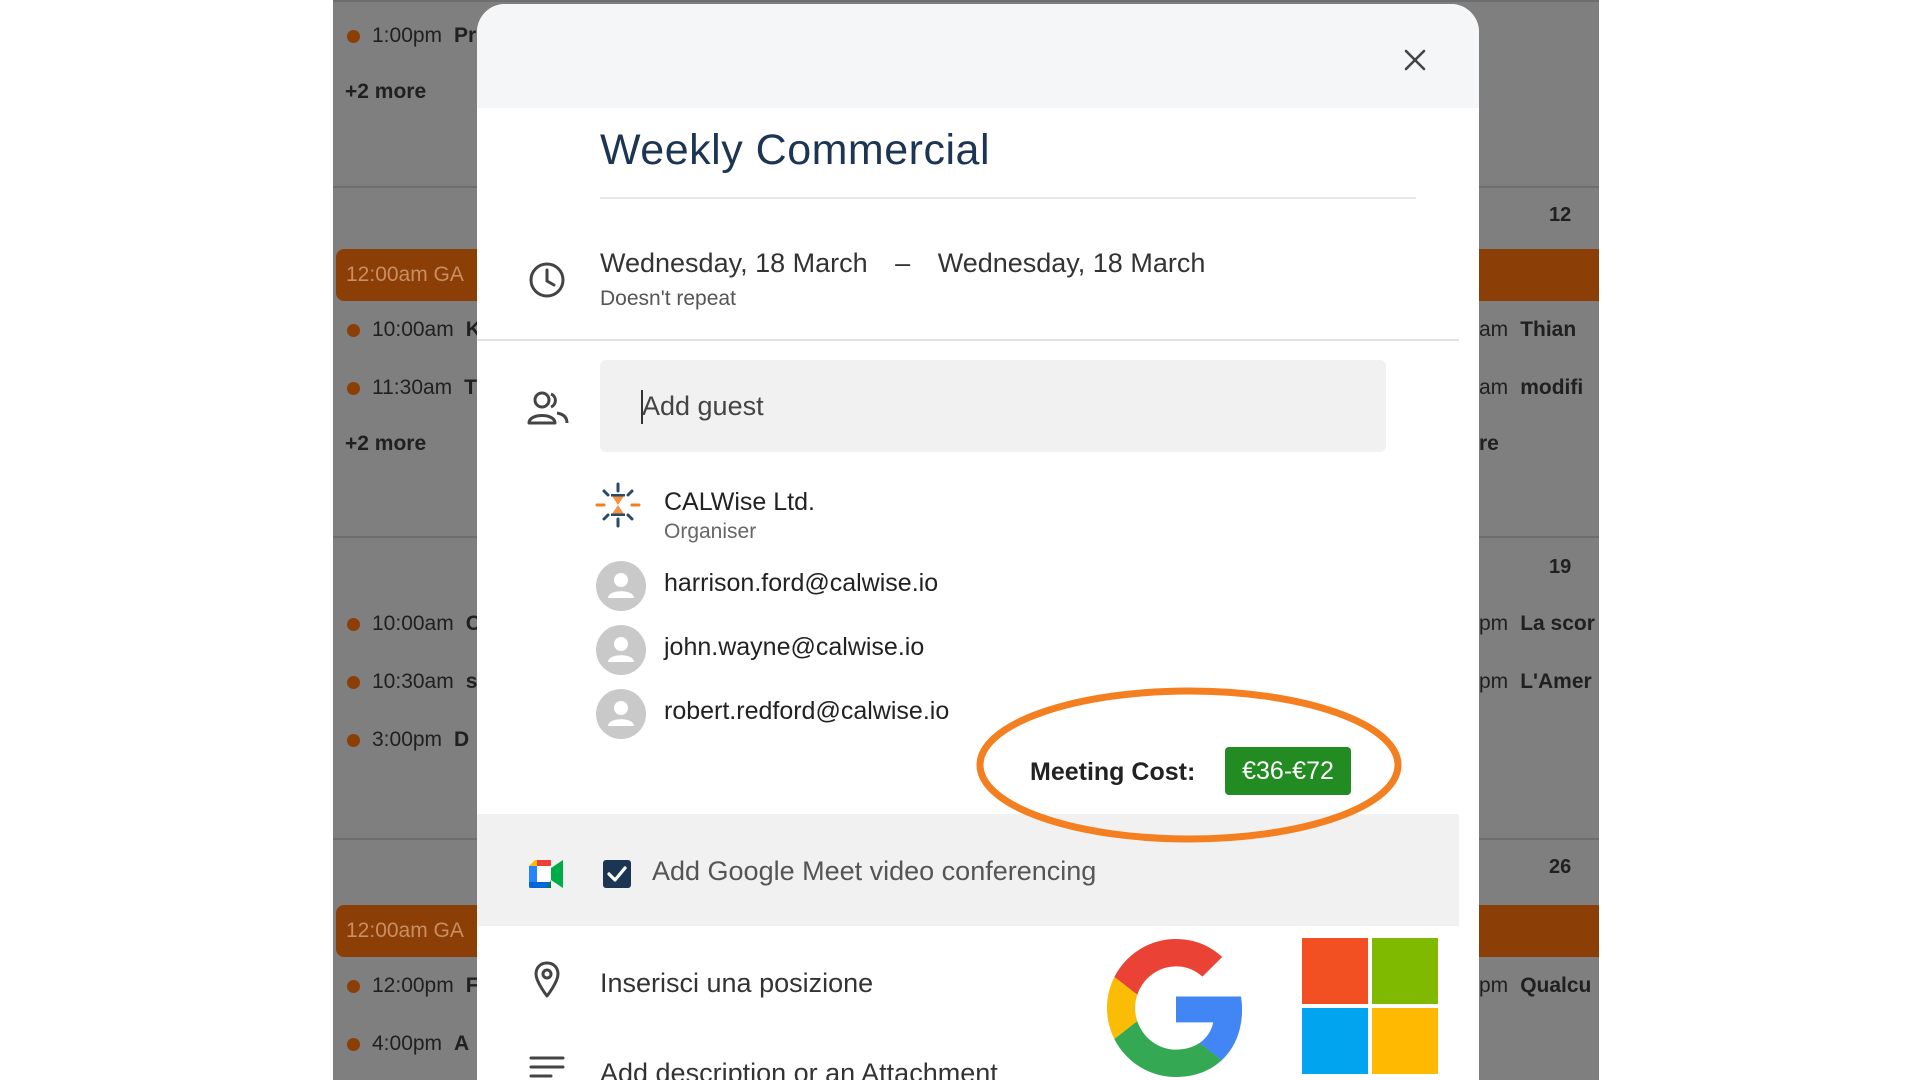 Image resolution: width=1920 pixels, height=1080 pixels. I want to click on check-icon, so click(617, 874).